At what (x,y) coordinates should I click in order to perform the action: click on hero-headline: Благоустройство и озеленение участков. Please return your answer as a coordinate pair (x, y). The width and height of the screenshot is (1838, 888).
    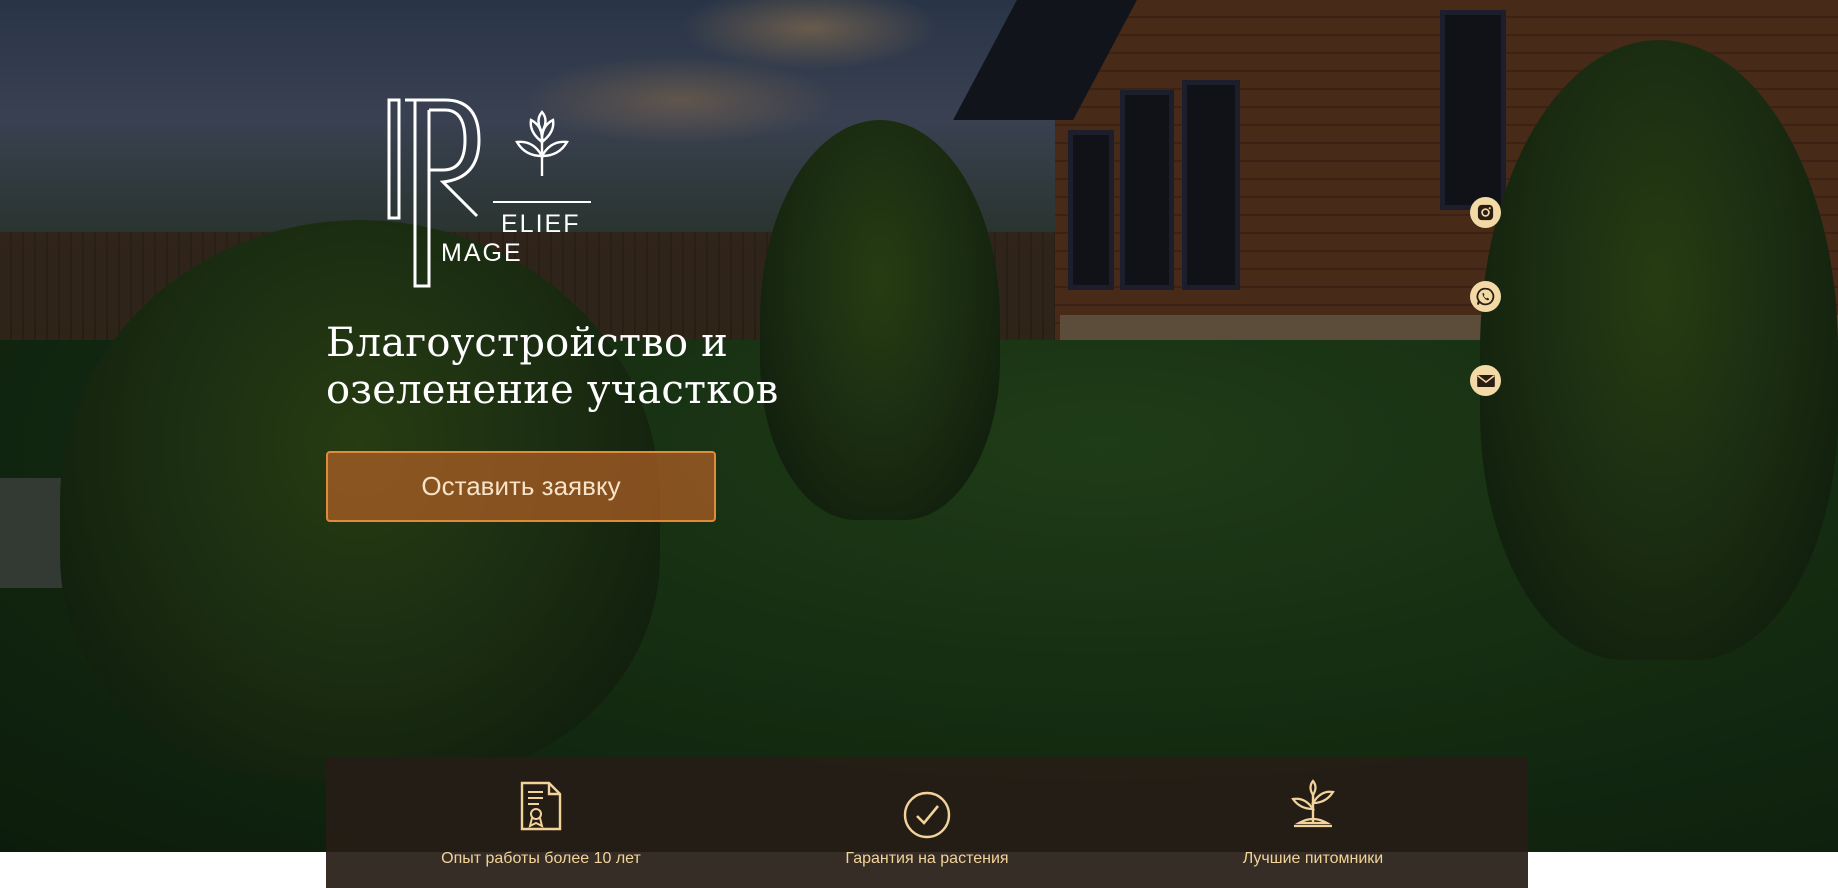
    Looking at the image, I should click on (552, 366).